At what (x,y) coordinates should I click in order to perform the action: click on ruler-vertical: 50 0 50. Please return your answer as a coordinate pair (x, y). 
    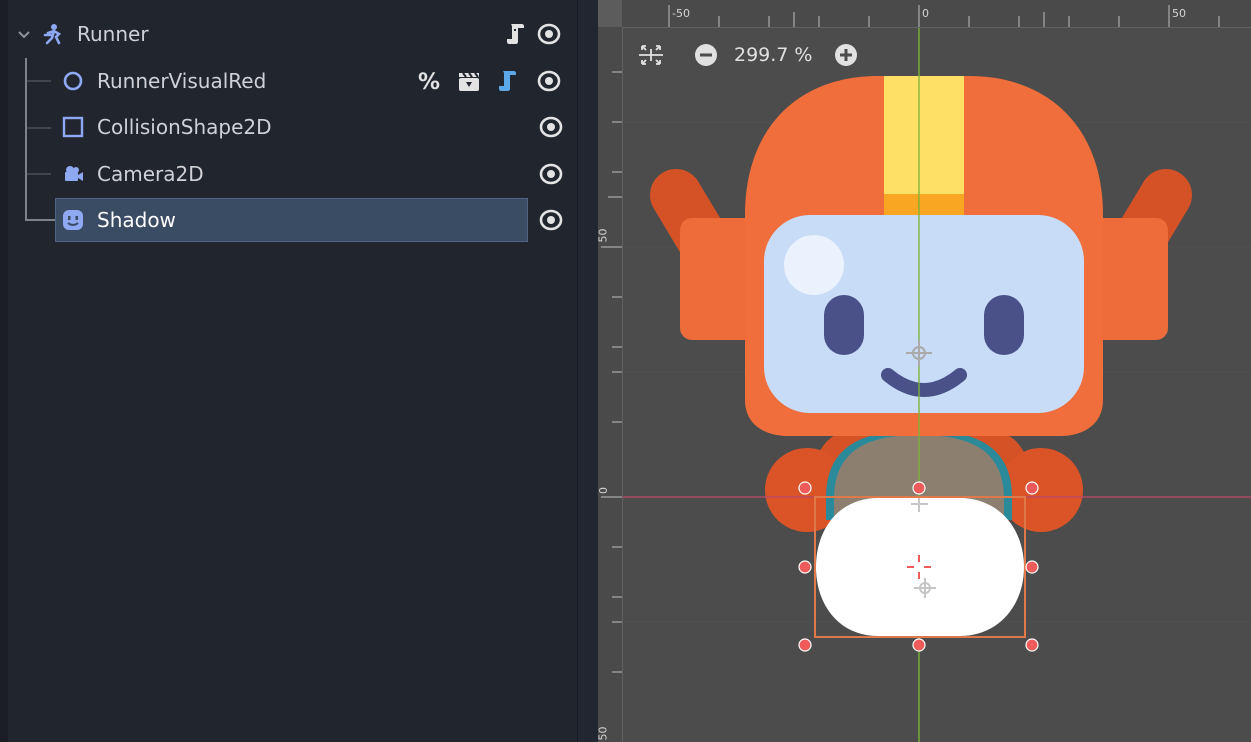
    Looking at the image, I should click on (609, 384).